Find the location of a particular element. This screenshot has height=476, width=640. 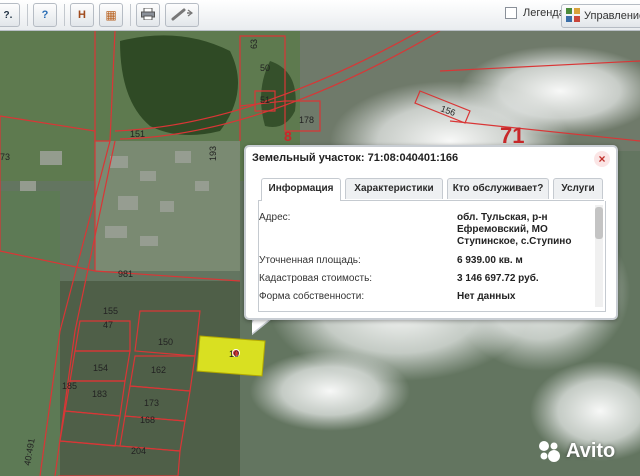

print-button is located at coordinates (148, 15).